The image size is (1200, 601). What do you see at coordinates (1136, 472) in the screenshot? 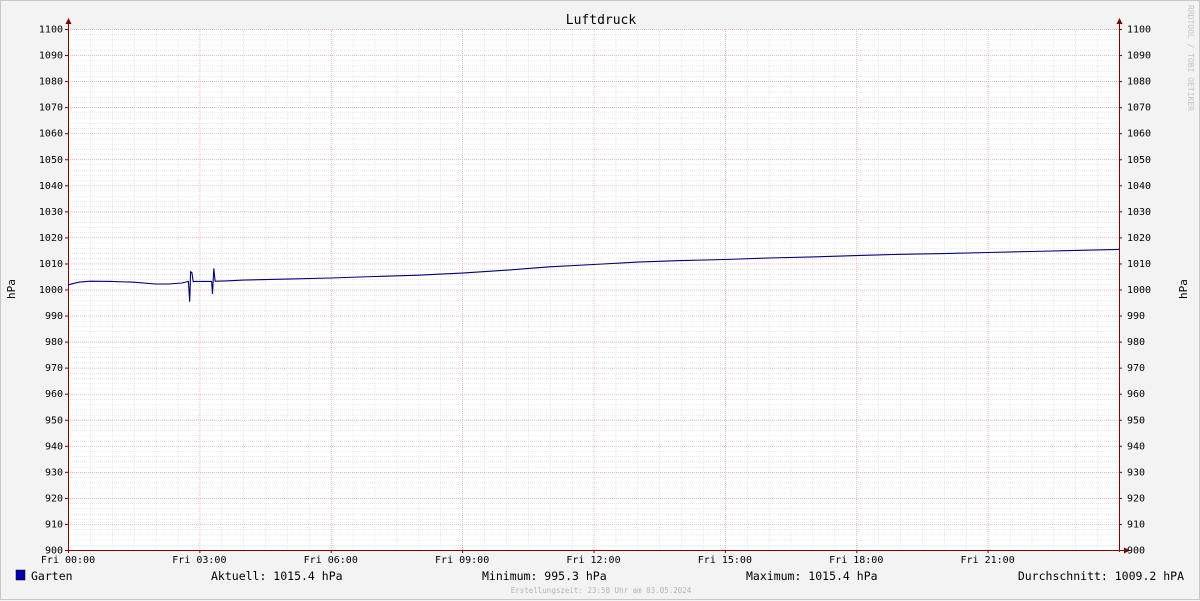
I see `y-tick-label-right: 930` at bounding box center [1136, 472].